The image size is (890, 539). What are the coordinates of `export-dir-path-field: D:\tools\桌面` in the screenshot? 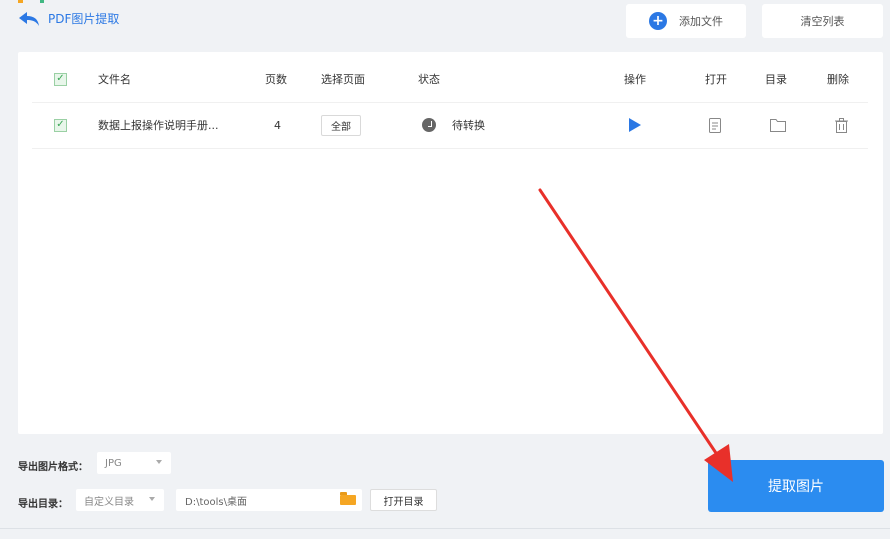 It's located at (269, 500).